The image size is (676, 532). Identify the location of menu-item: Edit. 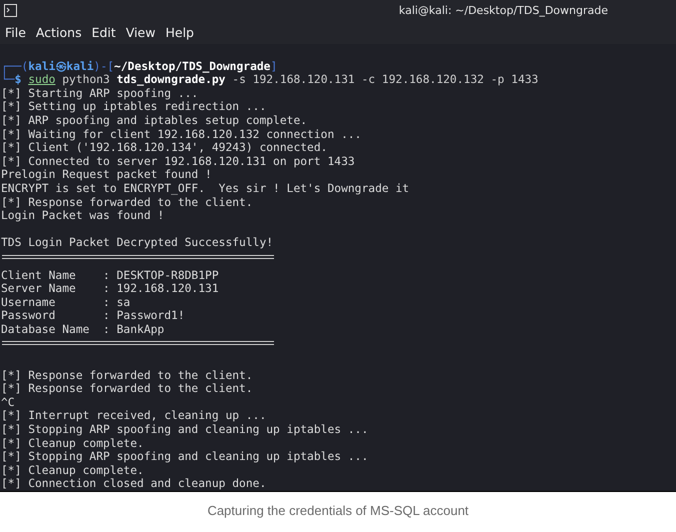
(103, 32).